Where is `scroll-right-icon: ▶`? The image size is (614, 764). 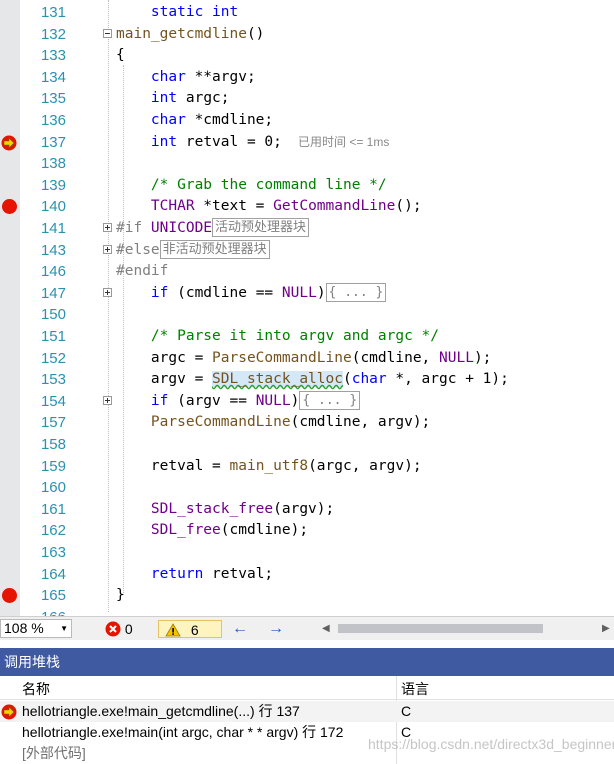 scroll-right-icon: ▶ is located at coordinates (606, 629).